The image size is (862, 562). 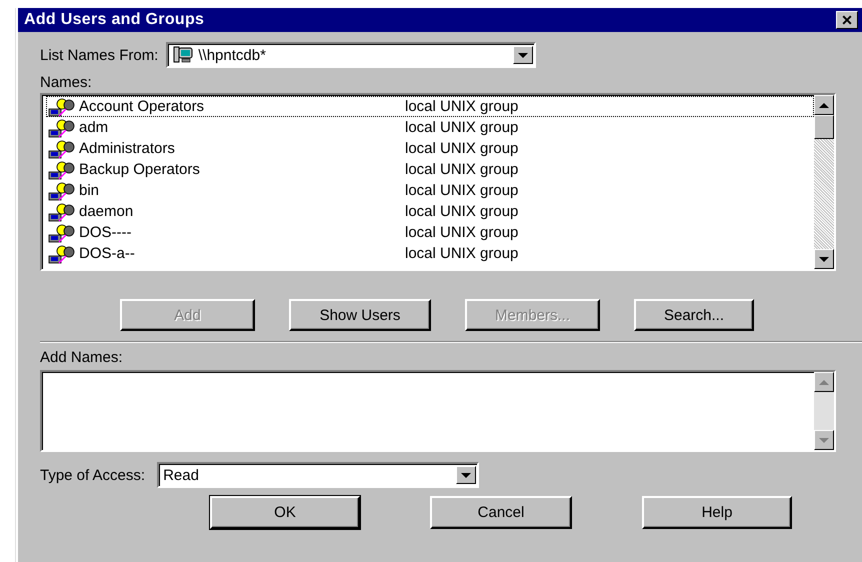 I want to click on group-name: DOS-a--, so click(x=107, y=253).